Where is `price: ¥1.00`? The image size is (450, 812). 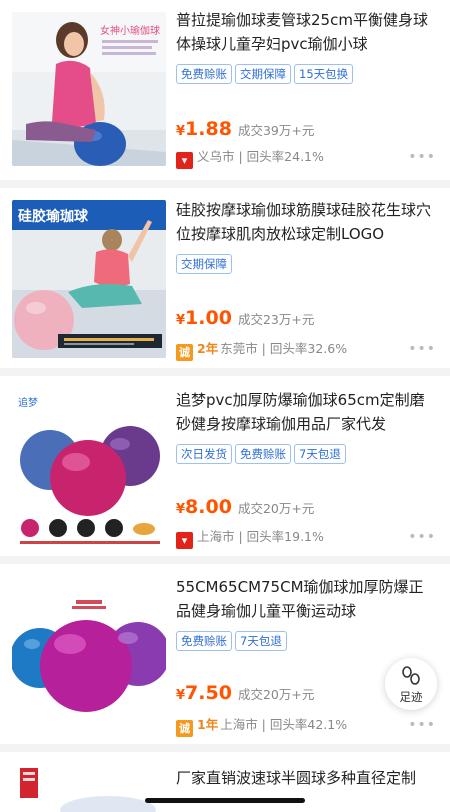 price: ¥1.00 is located at coordinates (204, 318).